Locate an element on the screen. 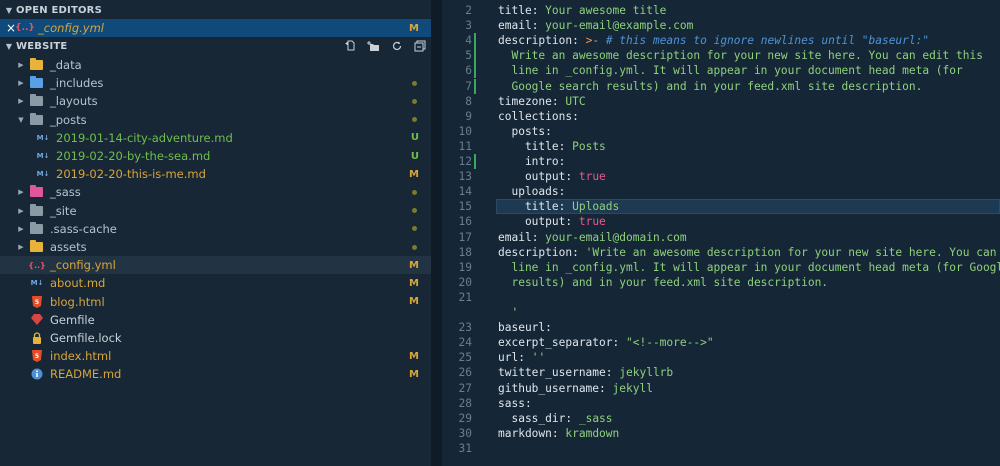 Image resolution: width=1000 pixels, height=466 pixels. line-number: 11 is located at coordinates (465, 146).